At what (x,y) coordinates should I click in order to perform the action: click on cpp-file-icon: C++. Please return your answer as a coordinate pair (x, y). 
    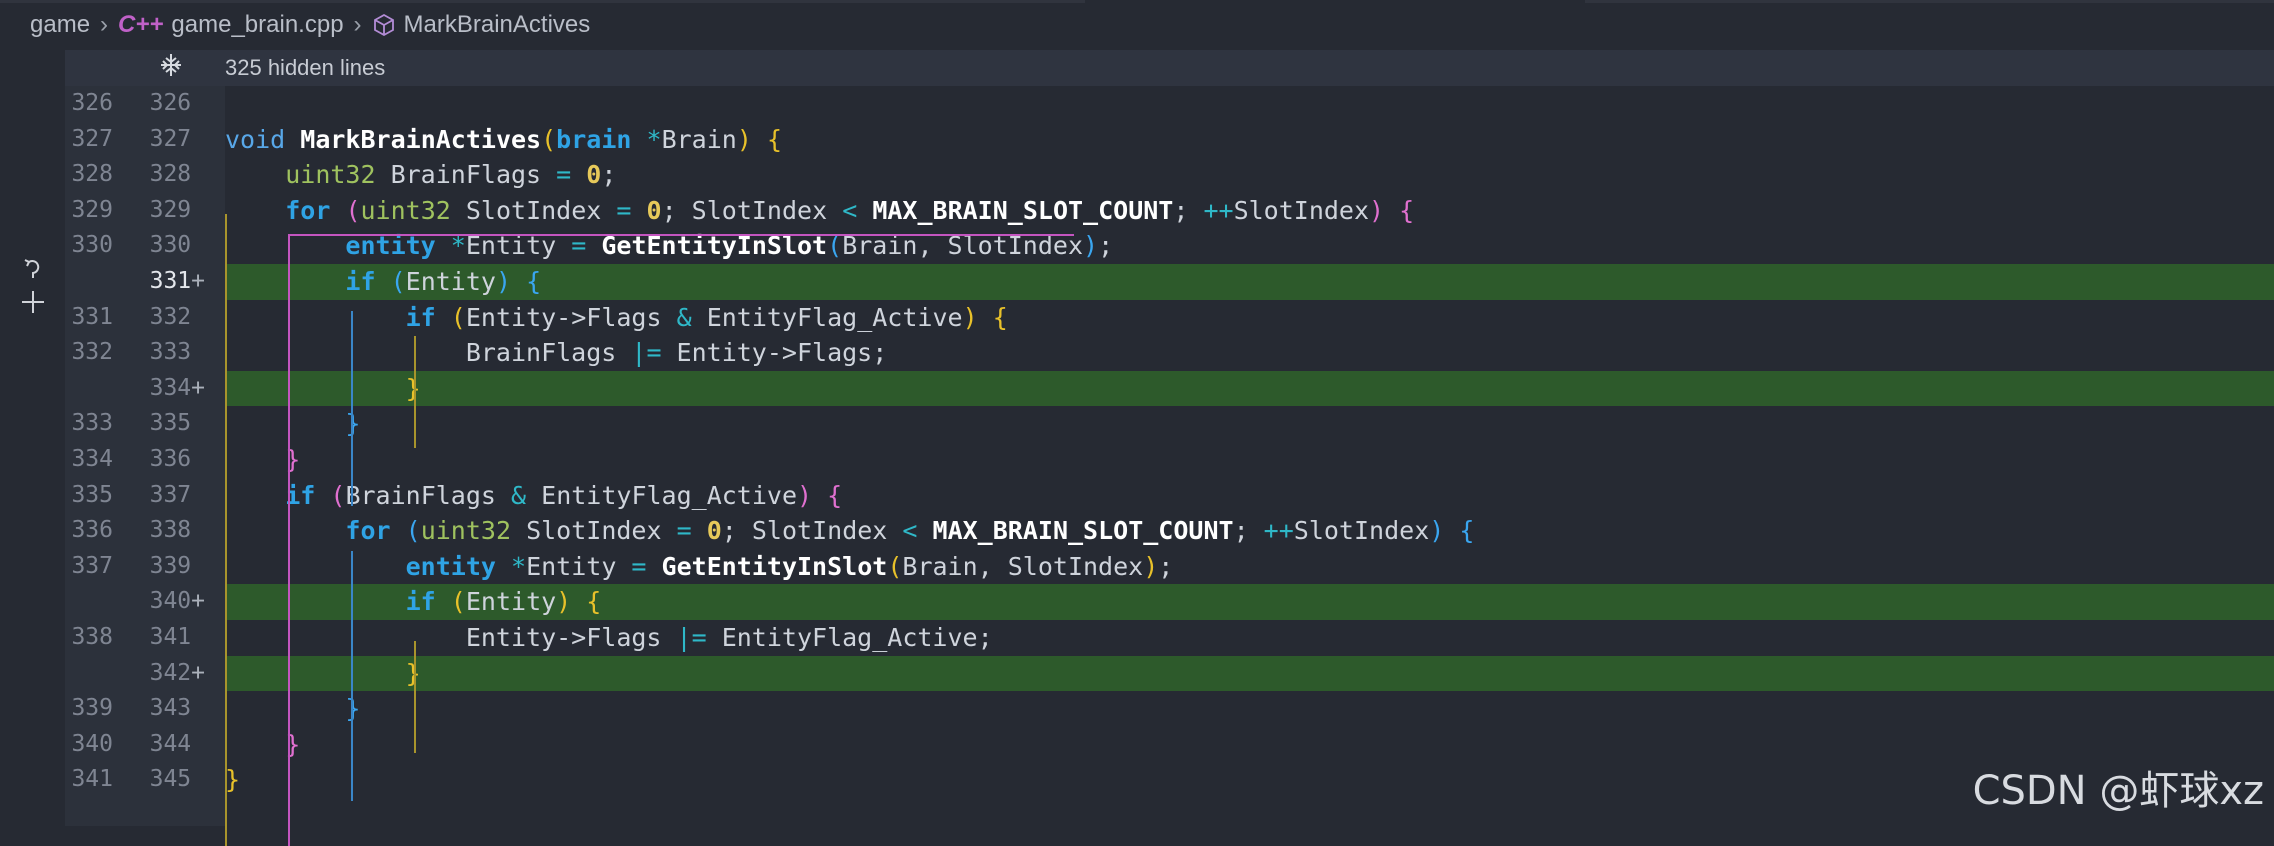
    Looking at the image, I should click on (141, 24).